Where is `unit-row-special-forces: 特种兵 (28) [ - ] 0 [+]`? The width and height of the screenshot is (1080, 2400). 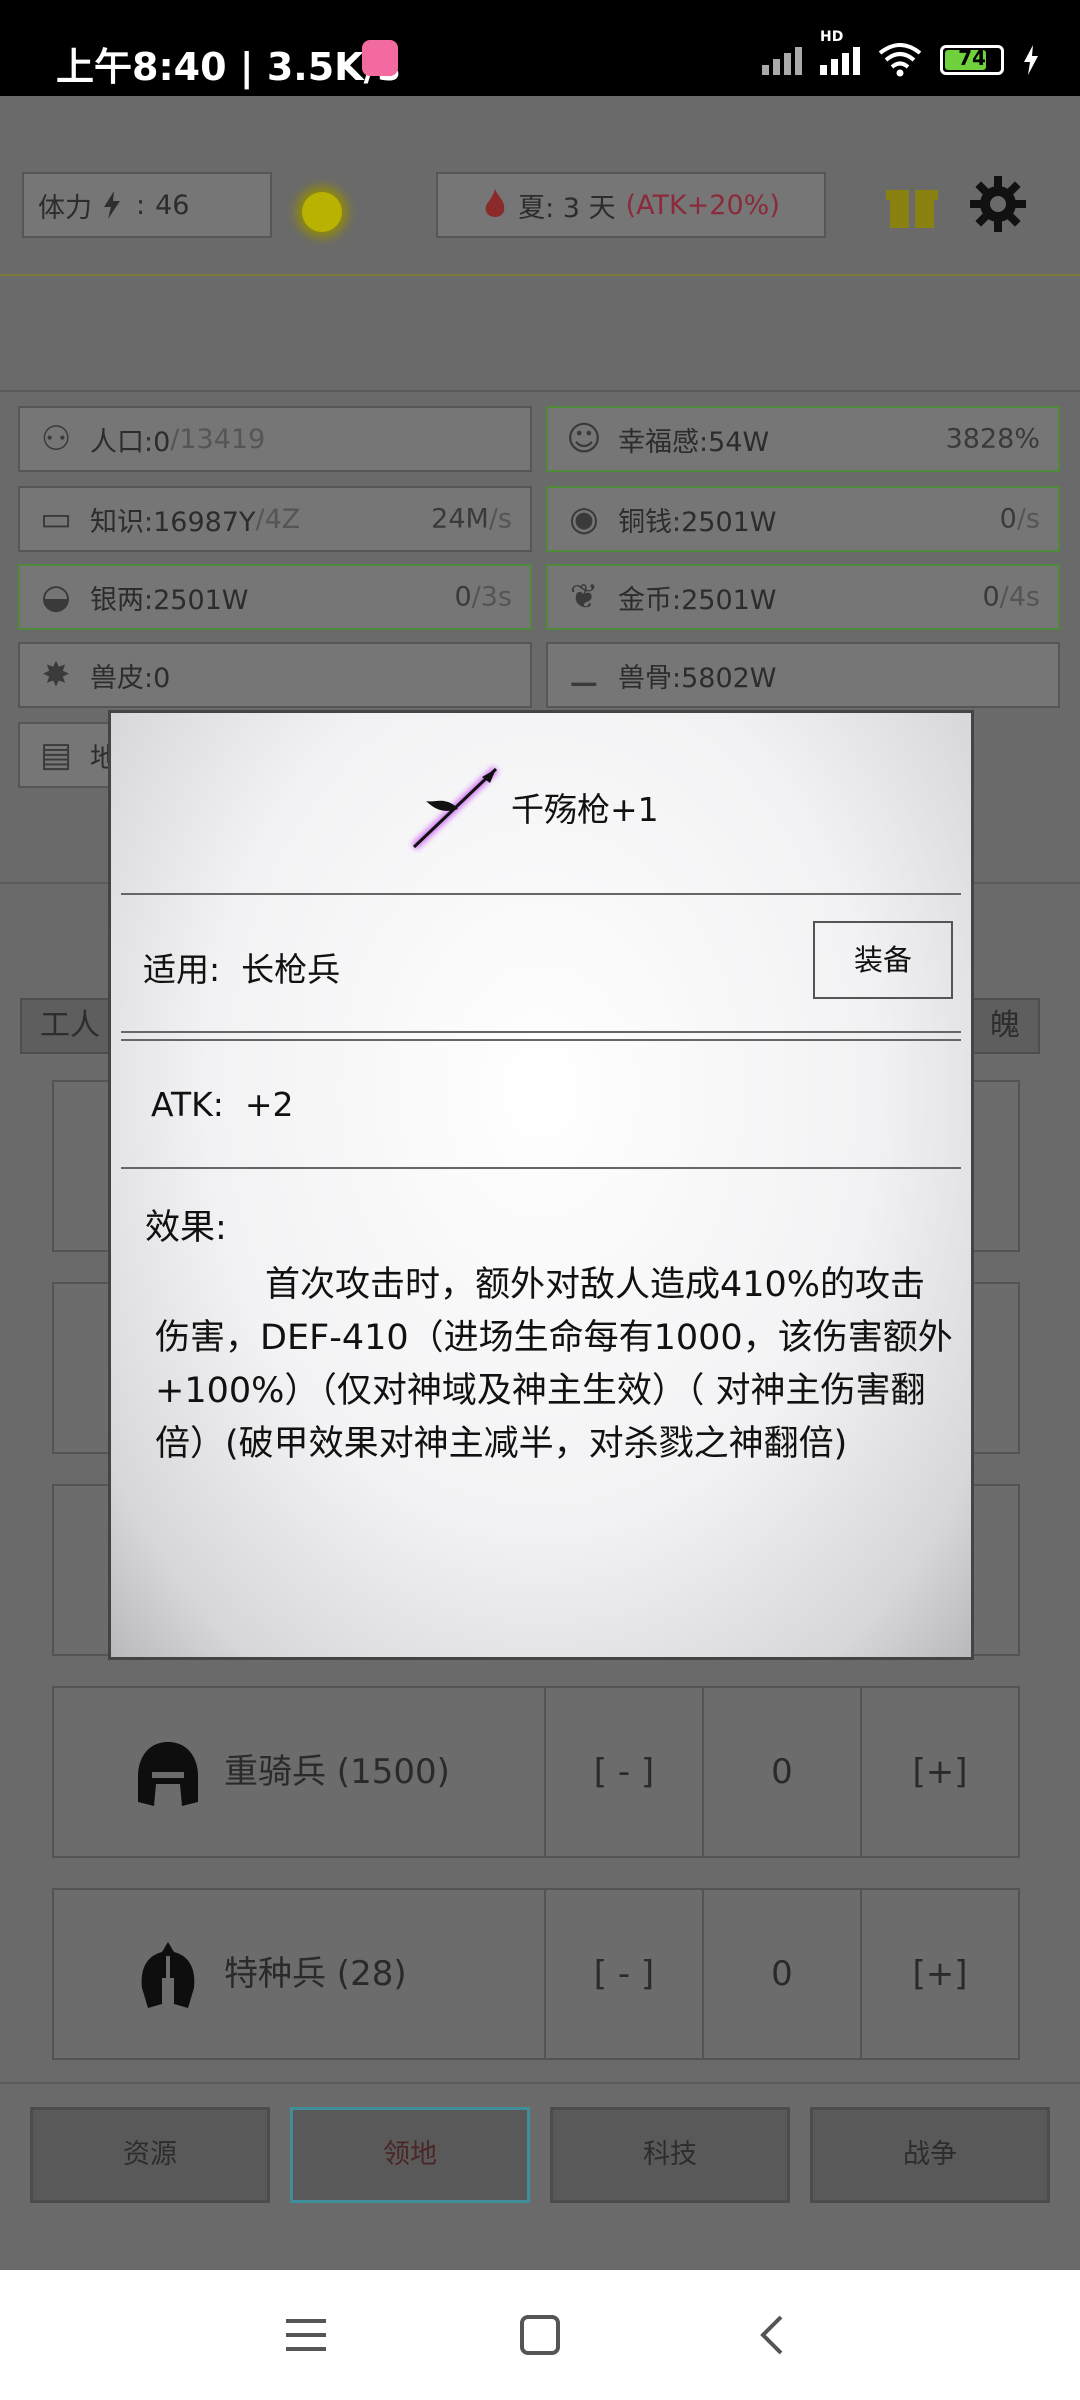 unit-row-special-forces: 特种兵 (28) [ - ] 0 [+] is located at coordinates (536, 1974).